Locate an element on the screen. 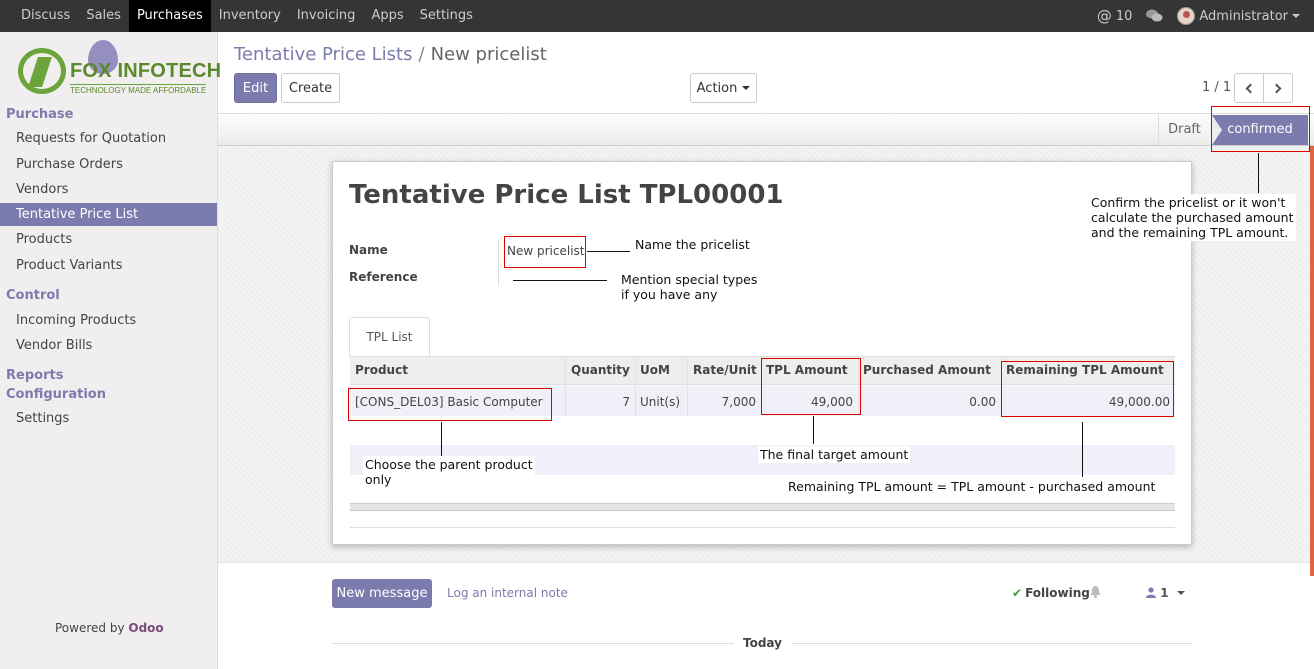  table-footer is located at coordinates (762, 507).